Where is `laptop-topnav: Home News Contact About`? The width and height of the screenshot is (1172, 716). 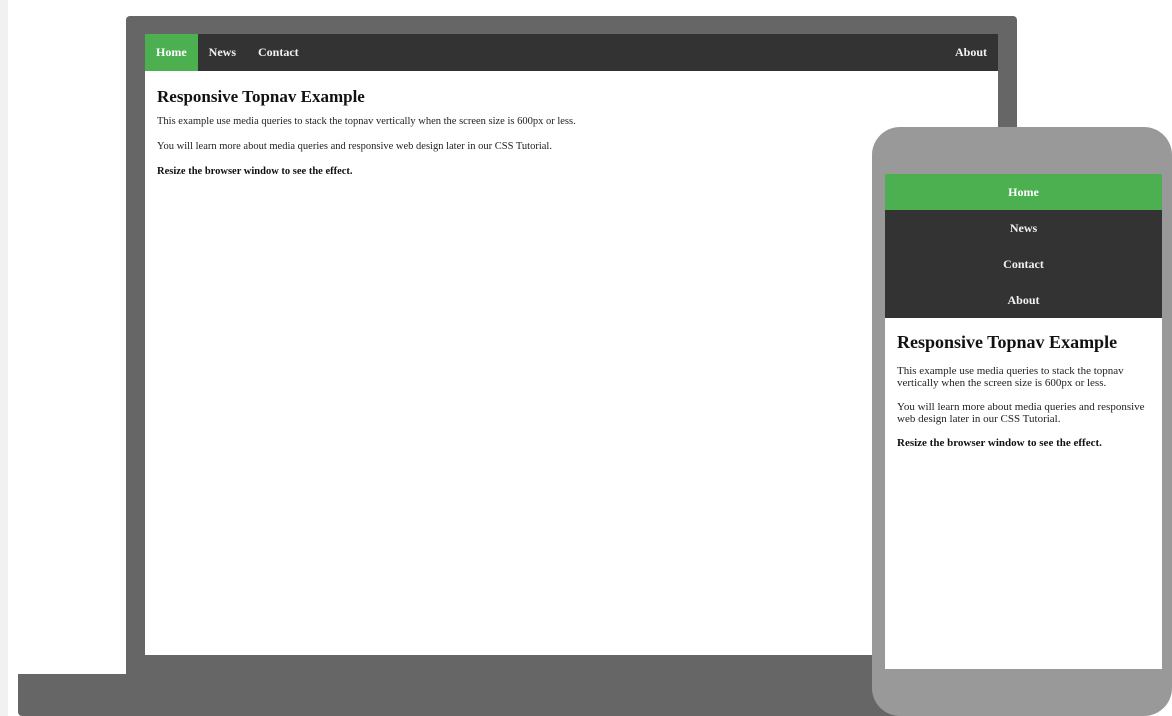
laptop-topnav: Home News Contact About is located at coordinates (571, 52).